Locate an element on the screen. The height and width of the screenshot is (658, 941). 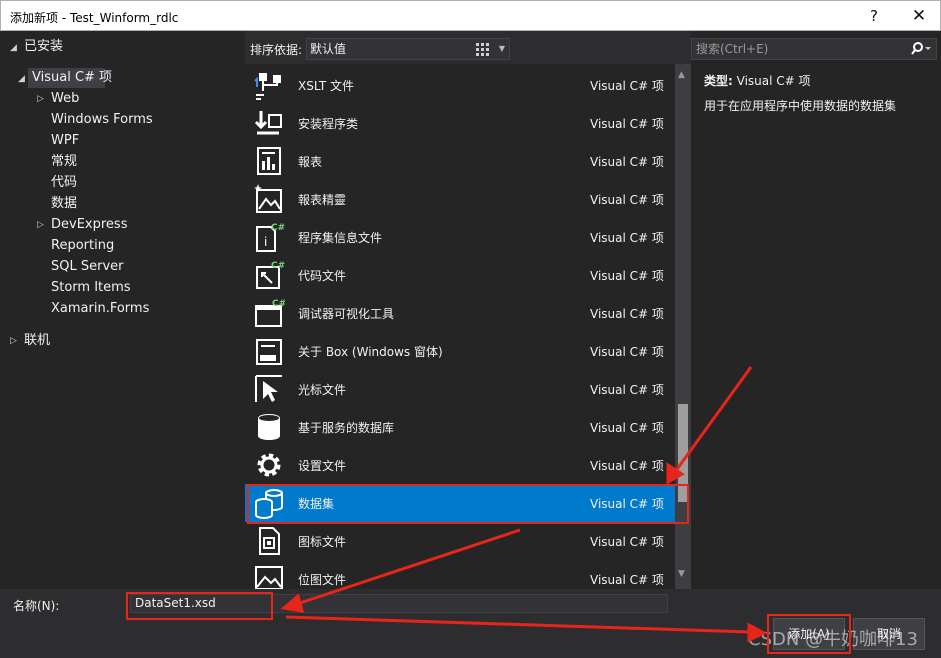
list-item-icon-file: 图标文件 Visual C# 项 is located at coordinates (460, 541).